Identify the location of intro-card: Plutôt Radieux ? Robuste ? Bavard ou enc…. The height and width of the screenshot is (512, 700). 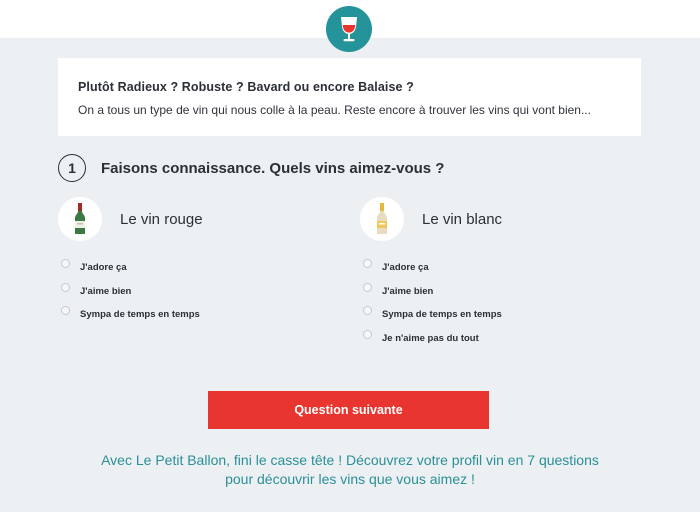
(349, 97).